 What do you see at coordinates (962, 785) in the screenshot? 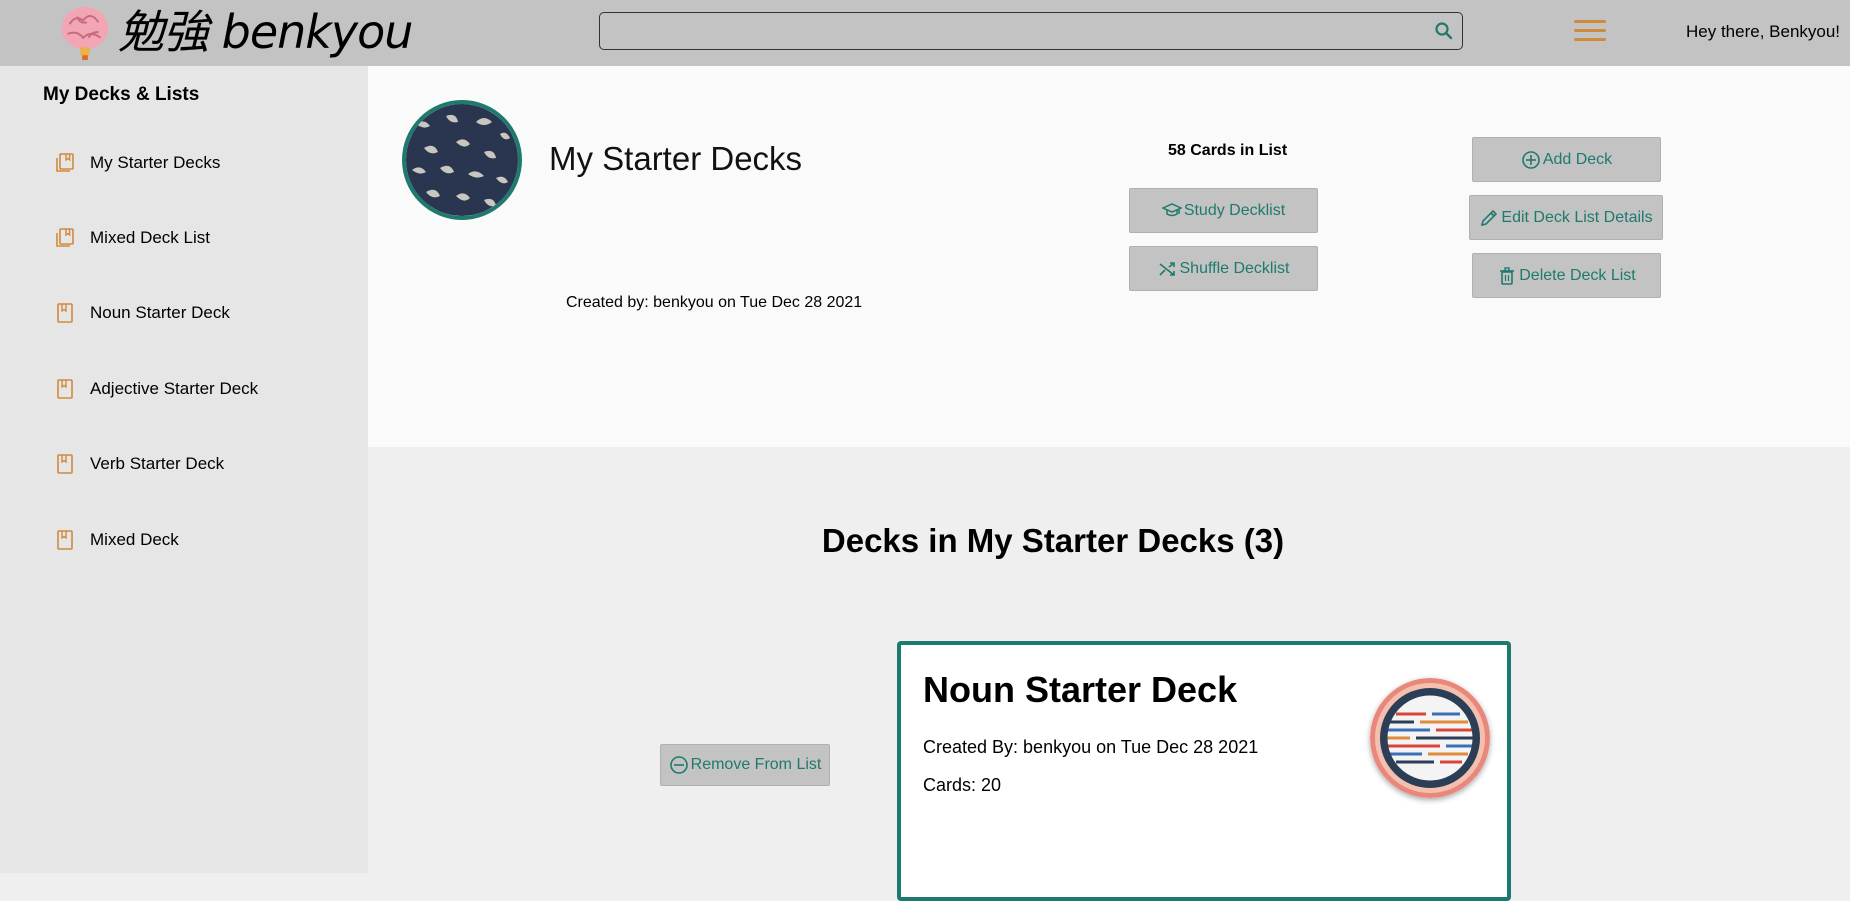
I see `deck-card-count: Cards: 20` at bounding box center [962, 785].